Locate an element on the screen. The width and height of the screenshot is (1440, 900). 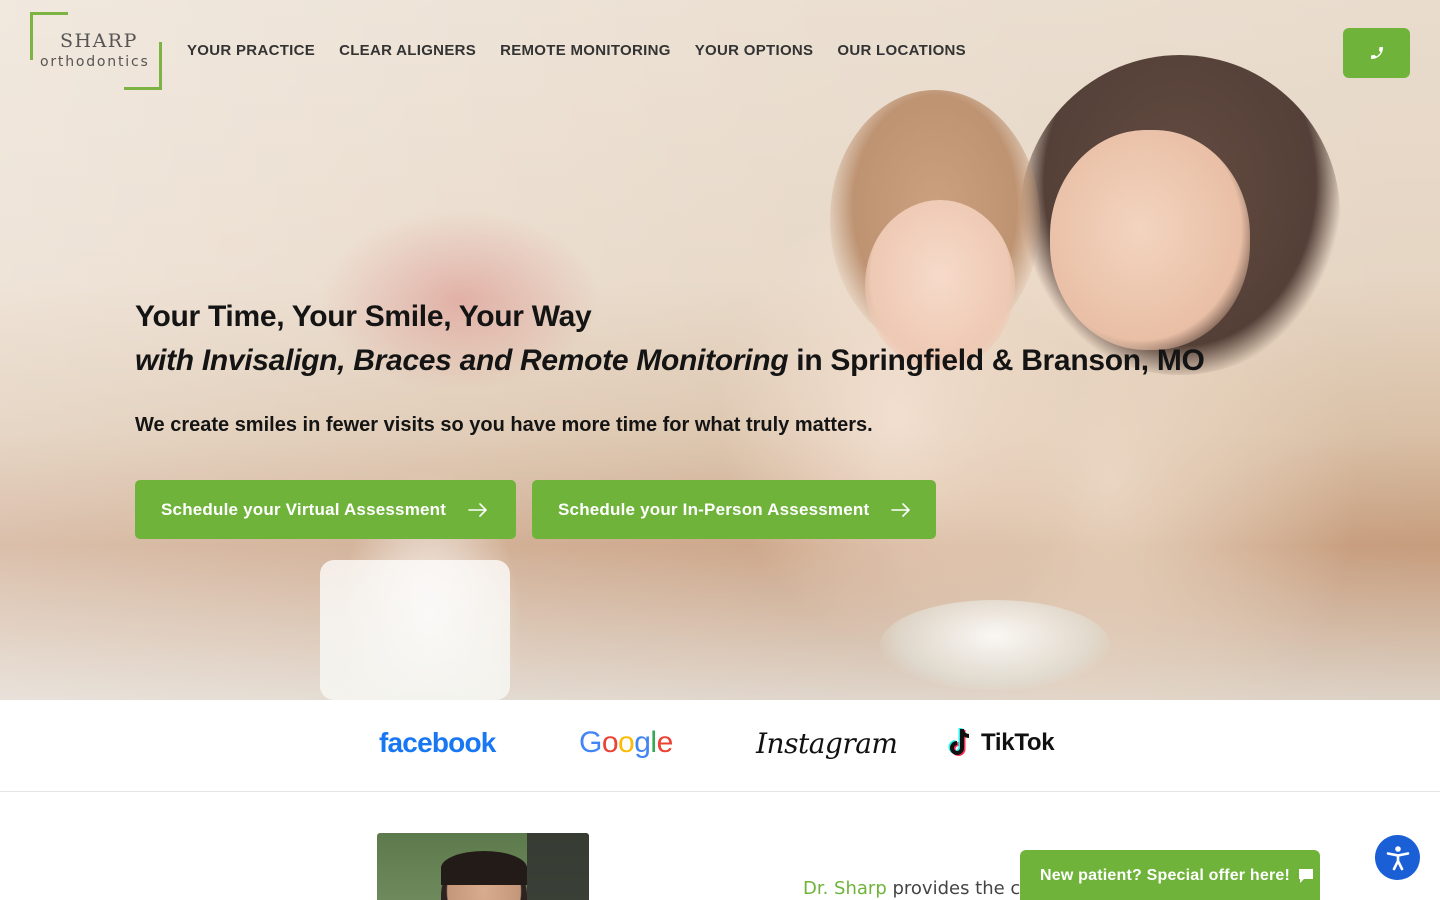
social-reviews-strip is located at coordinates (720, 746).